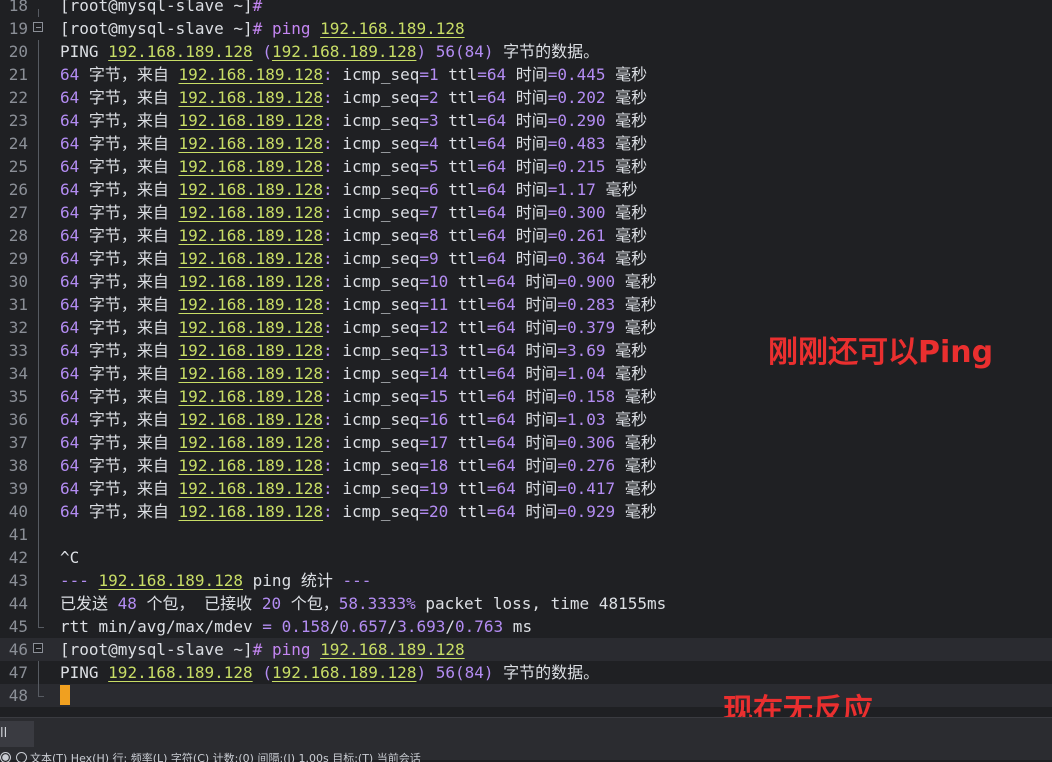  What do you see at coordinates (65, 695) in the screenshot?
I see `line-text` at bounding box center [65, 695].